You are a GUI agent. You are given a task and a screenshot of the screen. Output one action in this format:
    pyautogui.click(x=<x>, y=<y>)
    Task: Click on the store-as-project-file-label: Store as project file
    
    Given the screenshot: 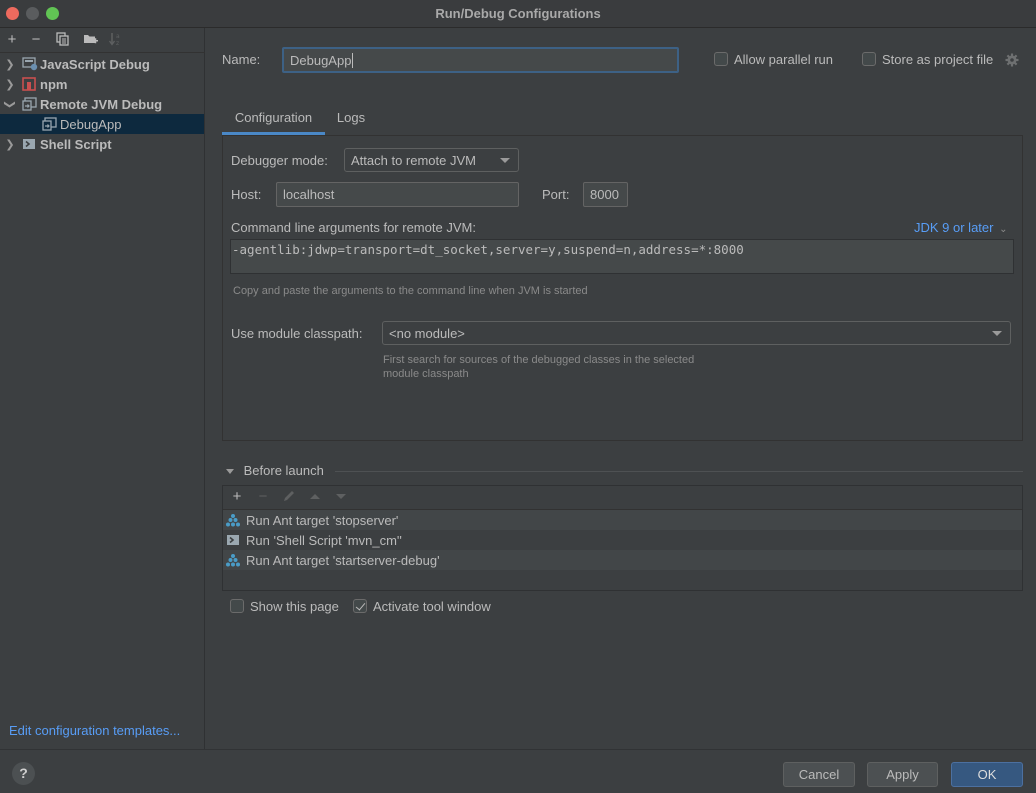 What is the action you would take?
    pyautogui.click(x=938, y=59)
    